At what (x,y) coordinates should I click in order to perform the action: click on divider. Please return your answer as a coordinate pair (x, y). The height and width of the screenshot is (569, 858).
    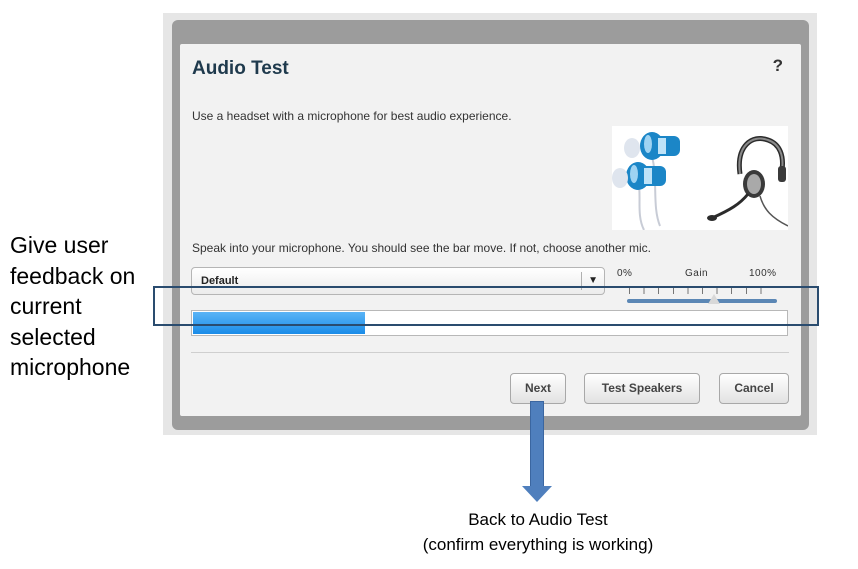
    Looking at the image, I should click on (490, 352).